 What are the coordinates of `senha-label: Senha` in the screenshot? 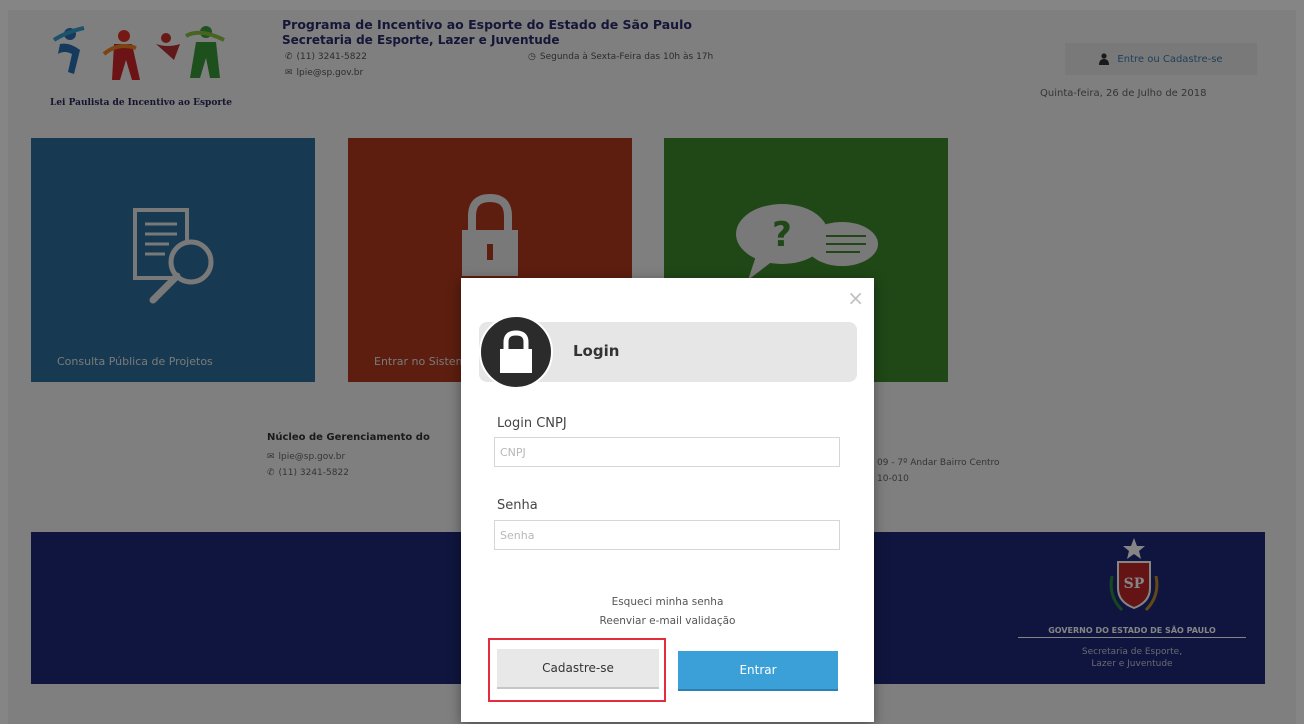 It's located at (517, 505).